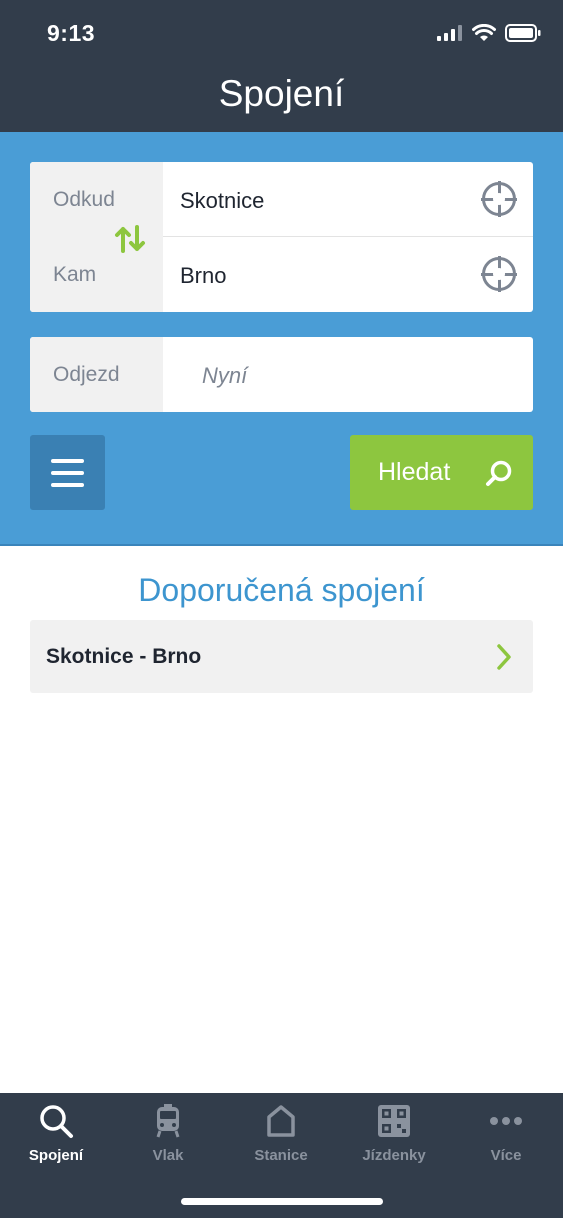 Image resolution: width=563 pixels, height=1218 pixels. I want to click on from-field: Skotnice, so click(222, 201).